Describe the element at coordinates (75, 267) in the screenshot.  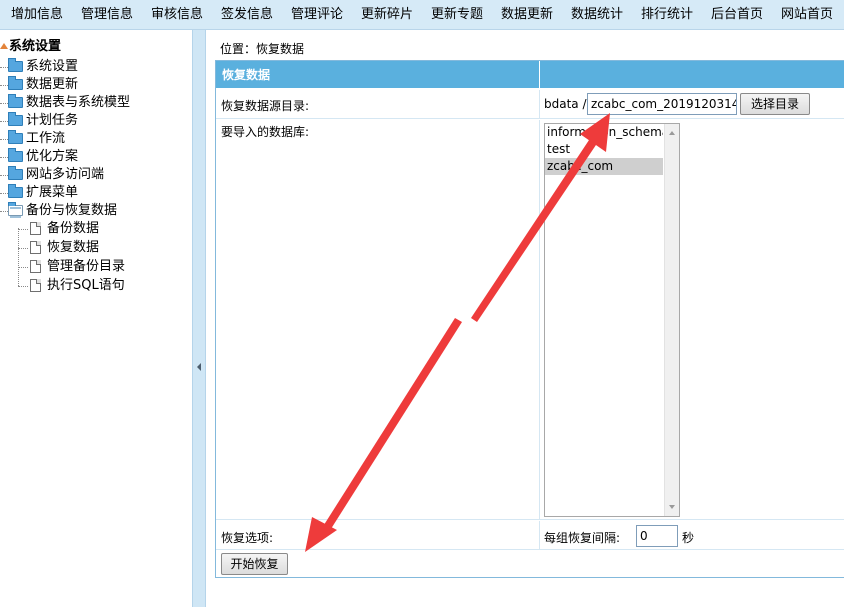
I see `sidebar-subitem-manage-backup-dir: 管理备份目录` at that location.